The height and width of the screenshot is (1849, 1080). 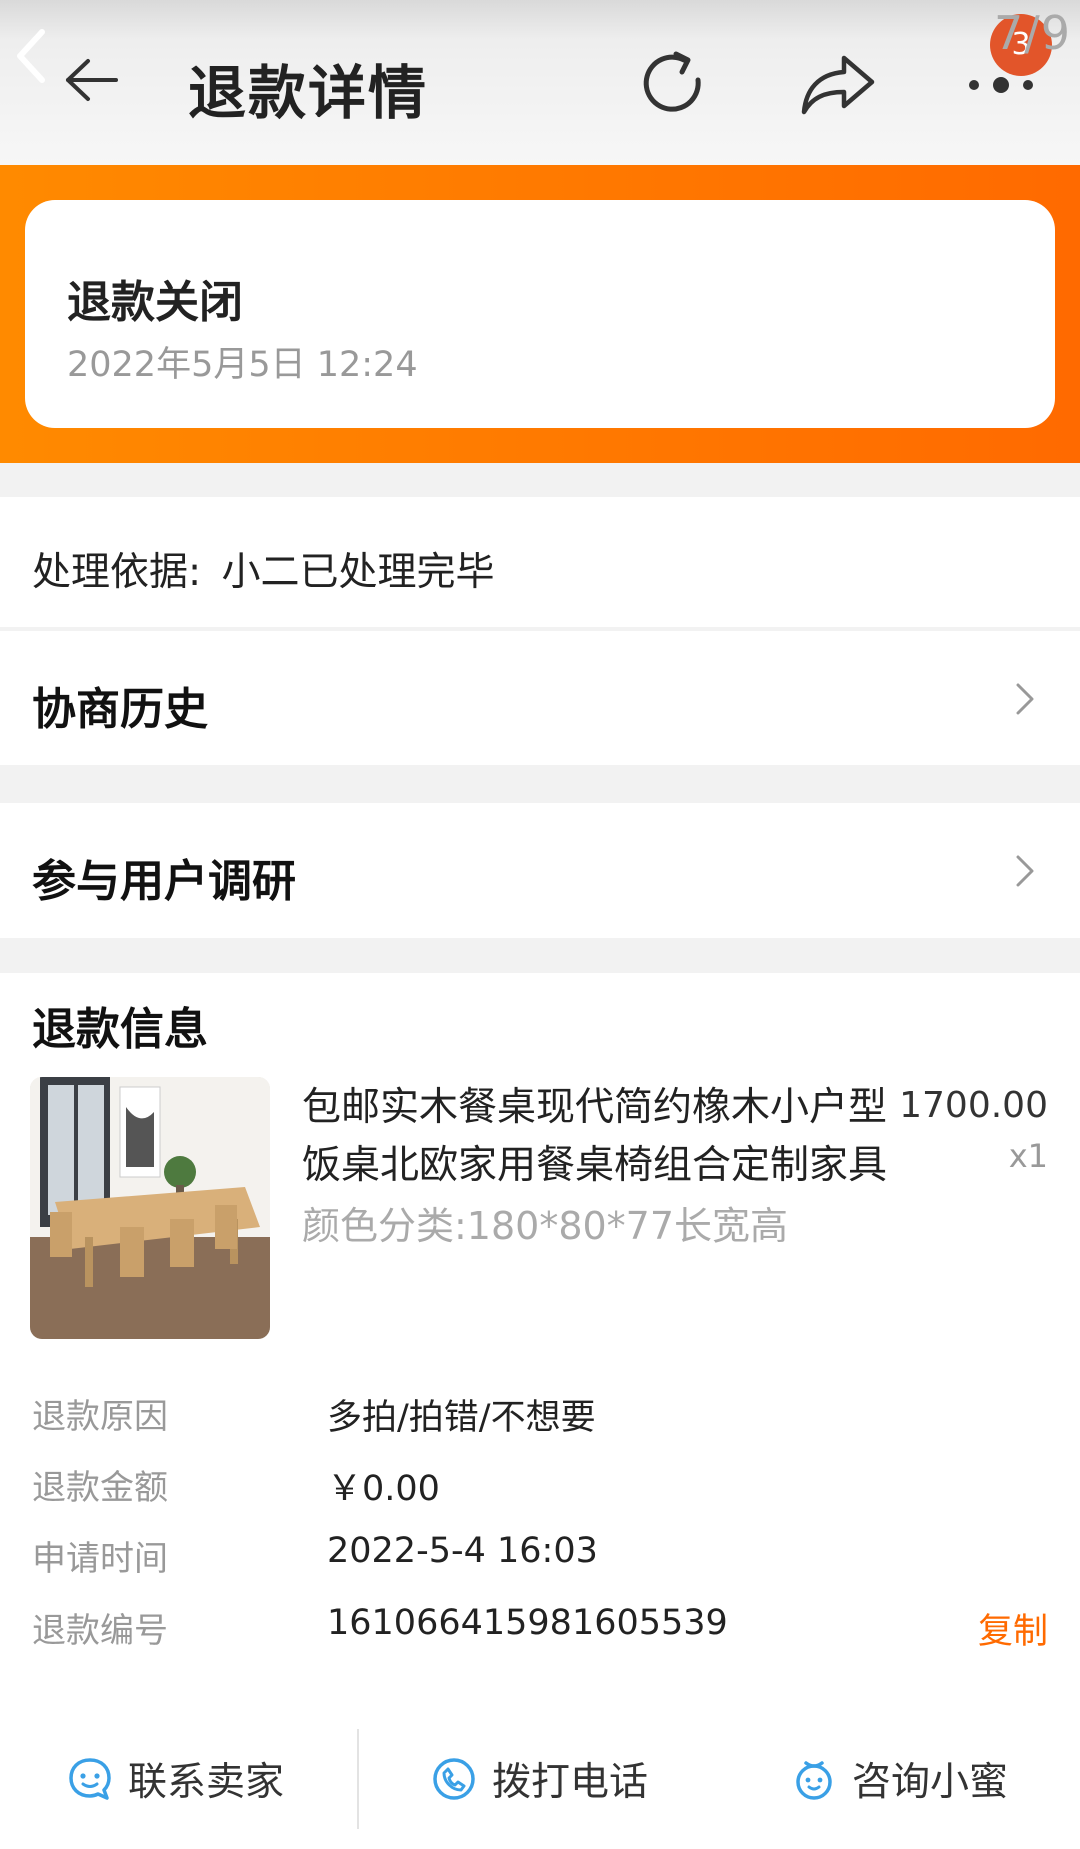 What do you see at coordinates (117, 572) in the screenshot?
I see `processing-basis-label: 处理依据:` at bounding box center [117, 572].